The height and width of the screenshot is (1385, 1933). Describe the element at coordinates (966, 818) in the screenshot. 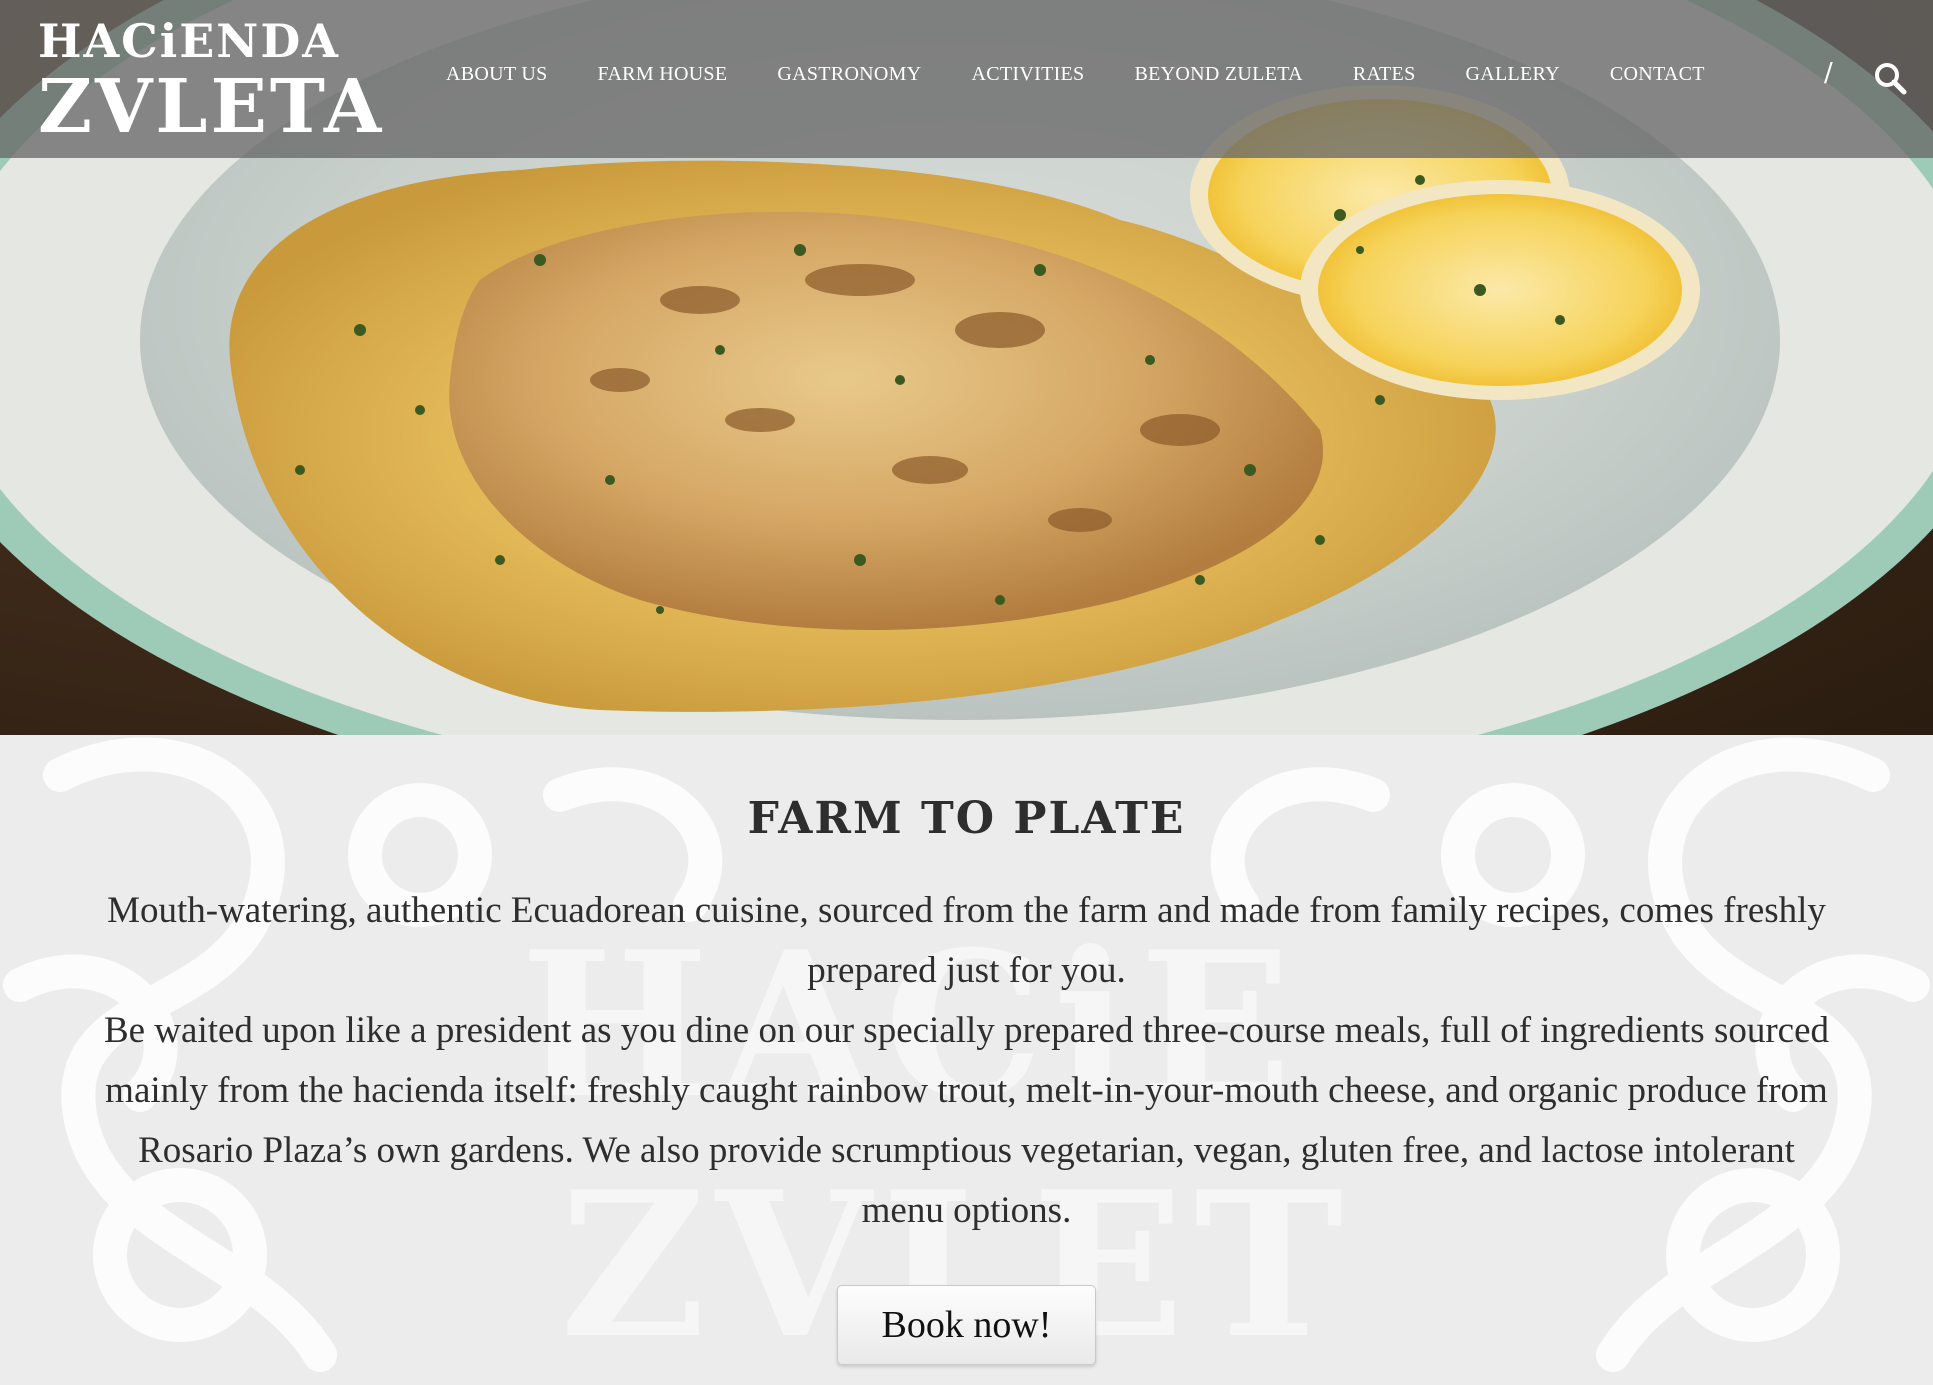

I see `section-title: FARM TO PLATE` at that location.